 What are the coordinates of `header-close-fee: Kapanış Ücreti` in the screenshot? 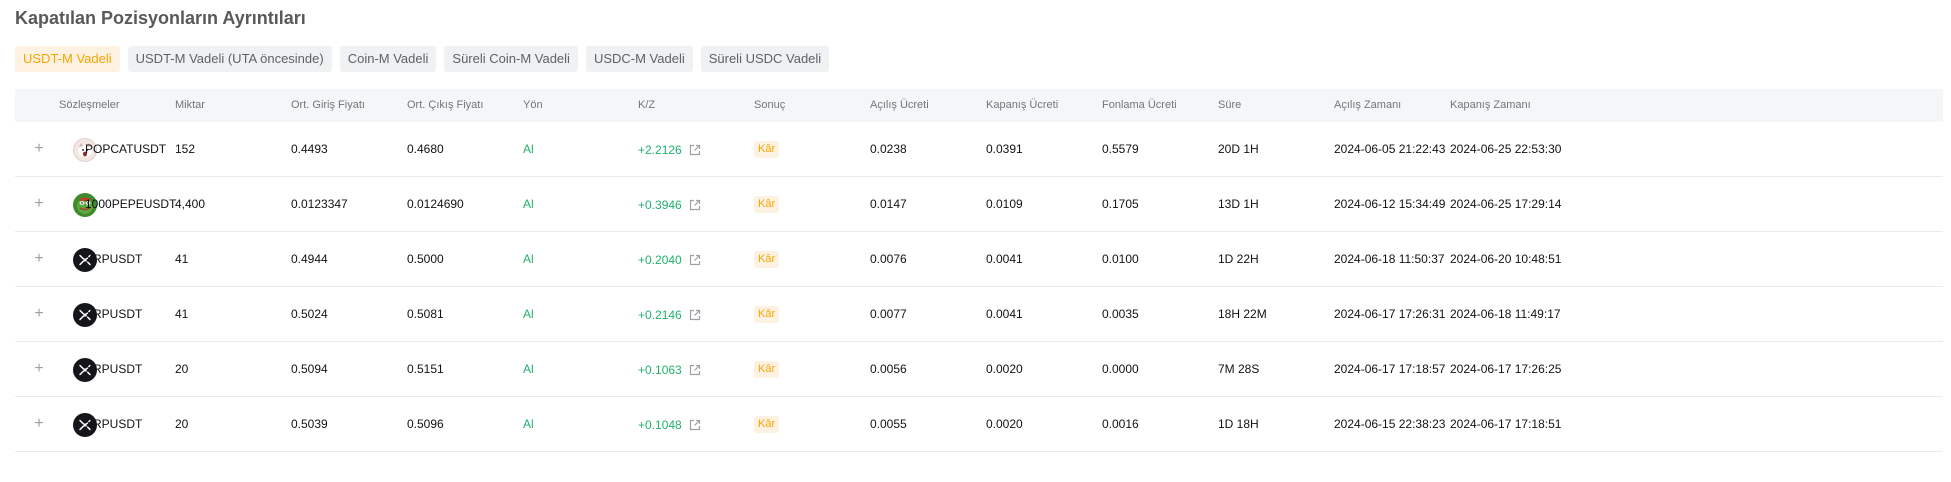 It's located at (1022, 105).